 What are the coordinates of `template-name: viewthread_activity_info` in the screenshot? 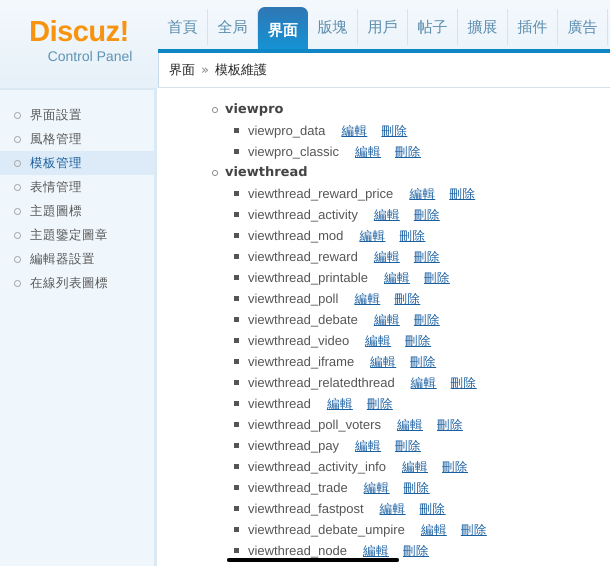 It's located at (317, 466).